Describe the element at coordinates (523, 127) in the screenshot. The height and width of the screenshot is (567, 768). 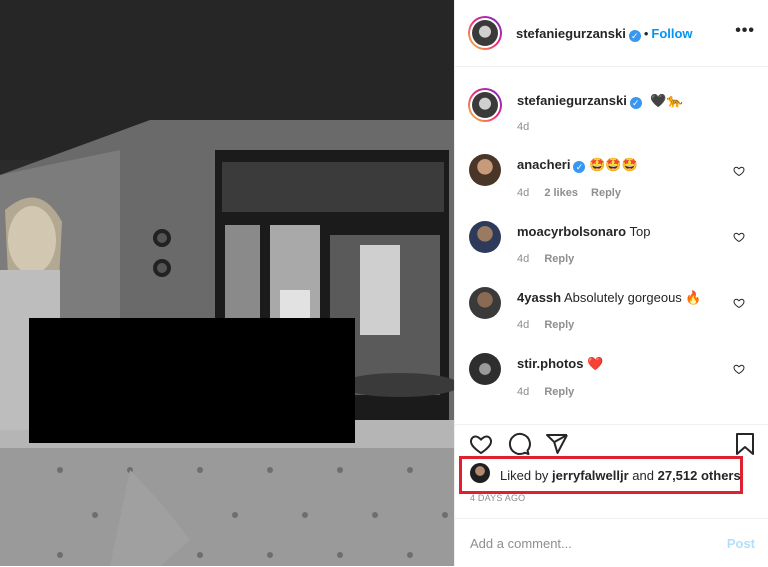
I see `caption-time: 4d` at that location.